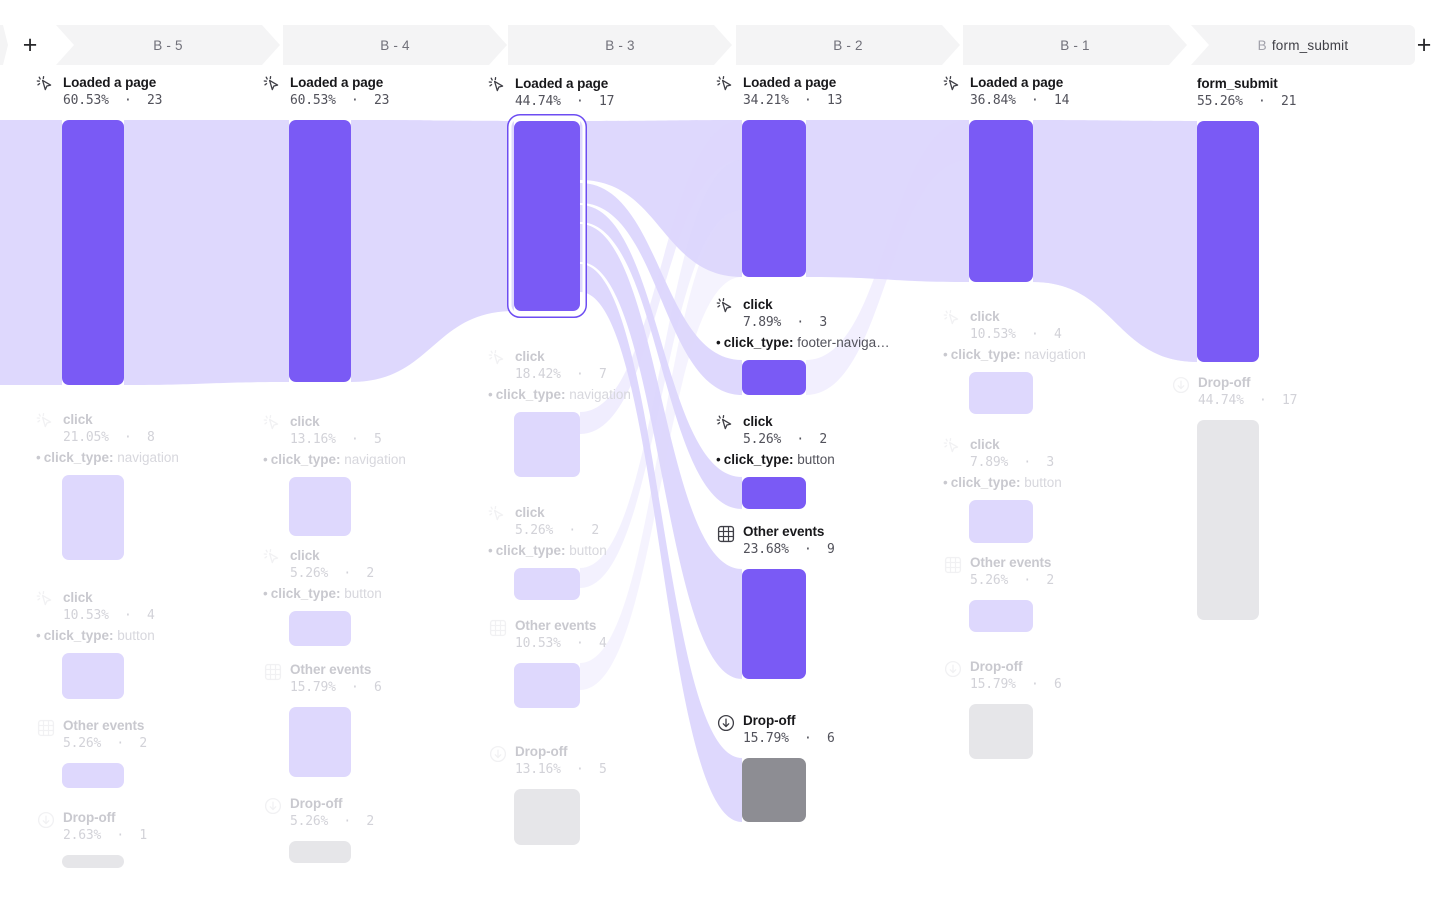 The width and height of the screenshot is (1440, 906). What do you see at coordinates (1181, 385) in the screenshot?
I see `dropoff-icon` at bounding box center [1181, 385].